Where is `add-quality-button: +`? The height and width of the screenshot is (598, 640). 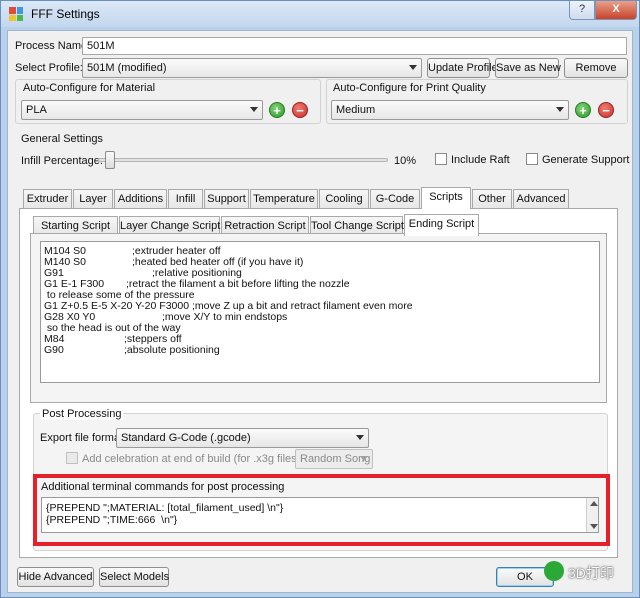
add-quality-button: + is located at coordinates (583, 110).